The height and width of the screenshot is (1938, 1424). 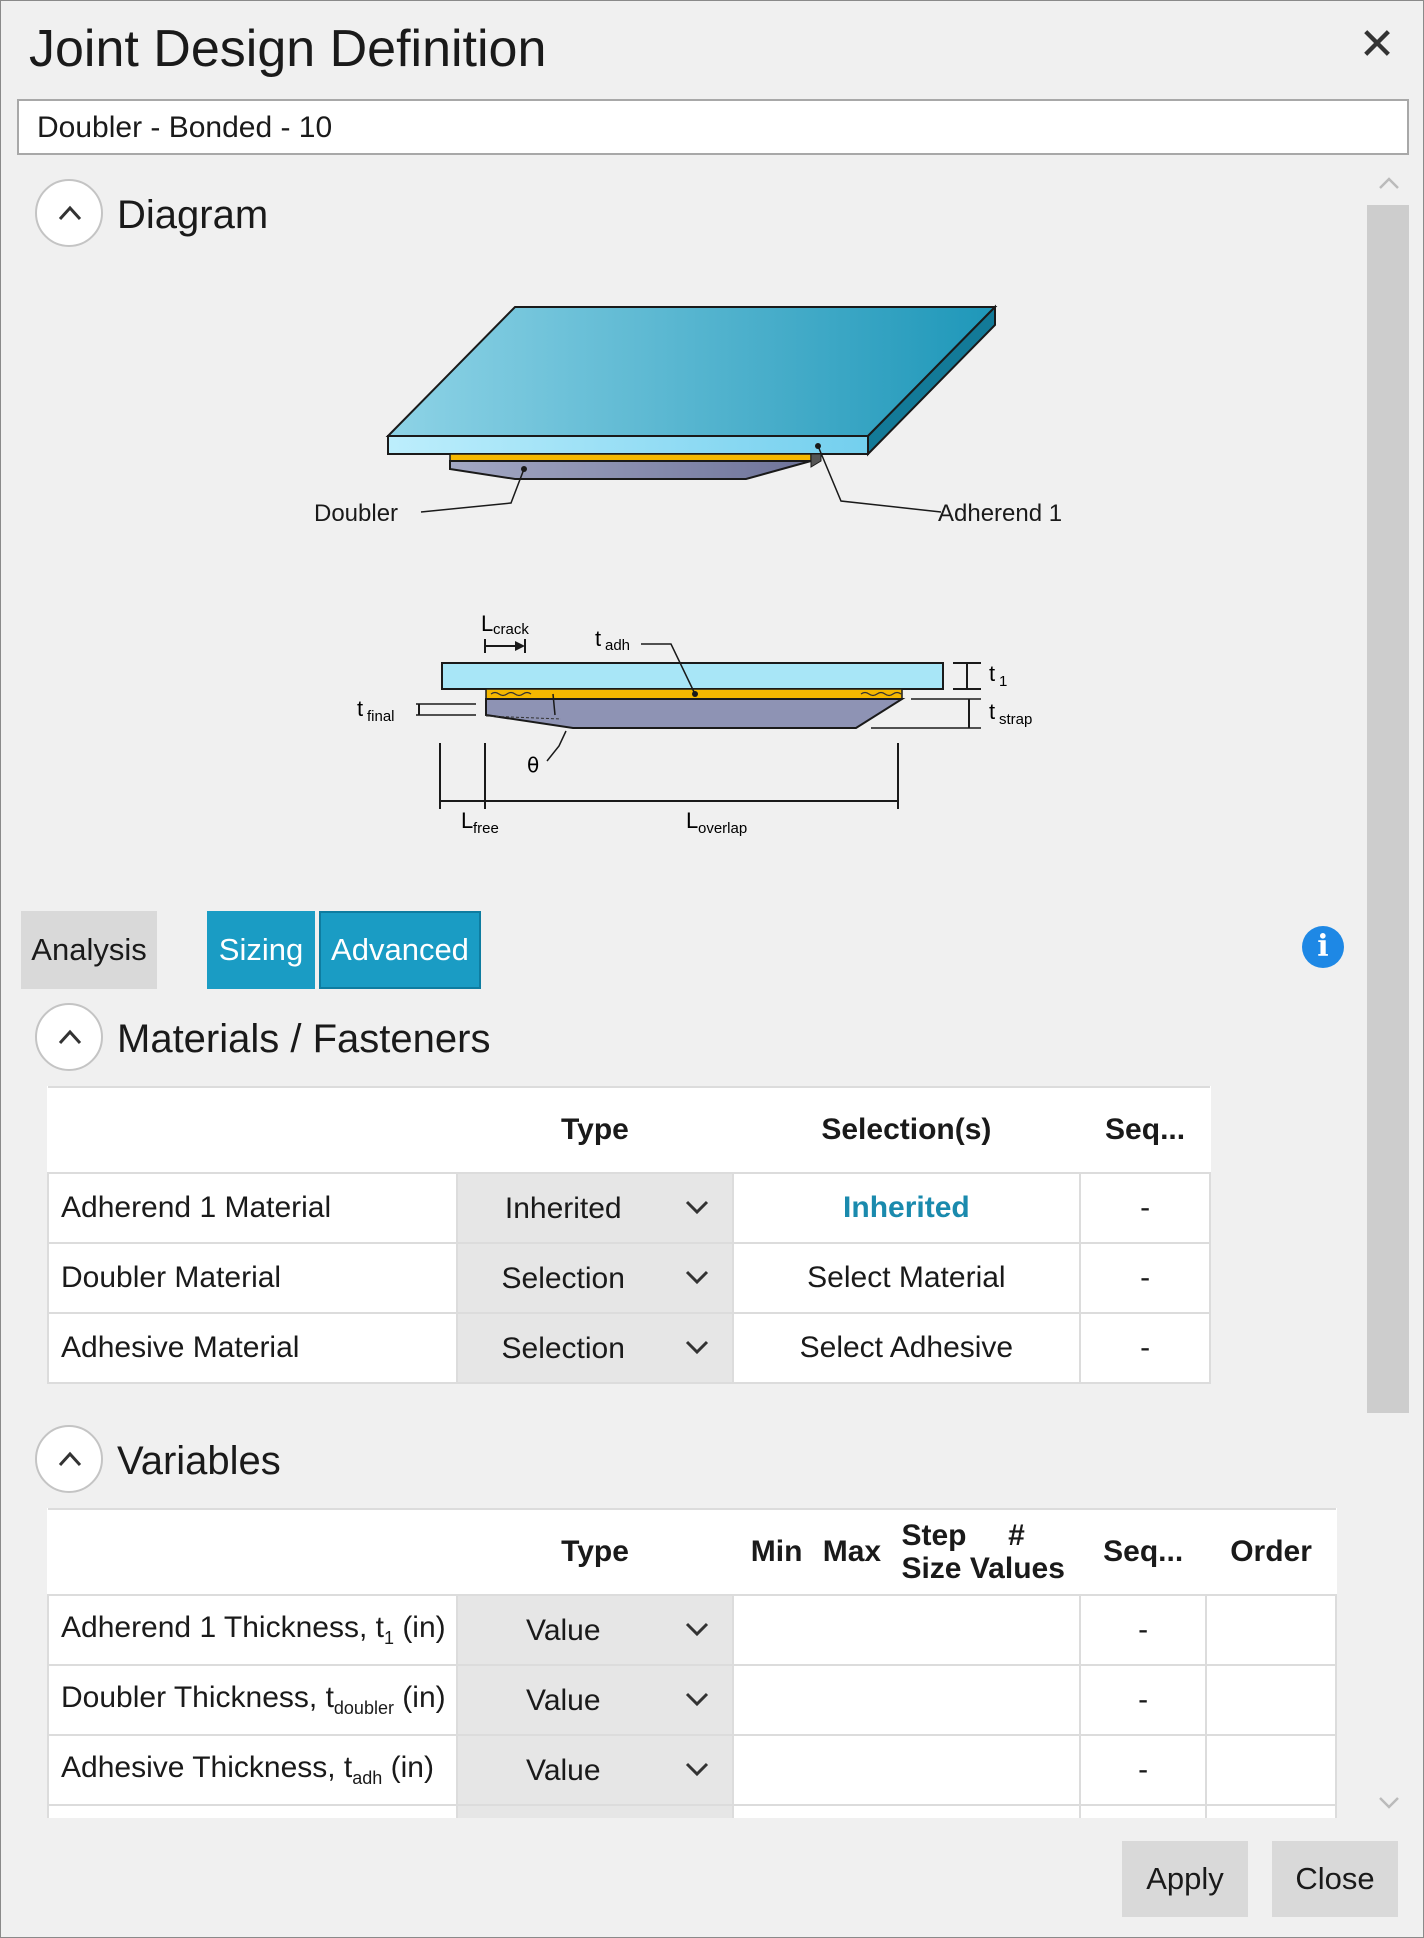 I want to click on table-row, so click(x=692, y=1811).